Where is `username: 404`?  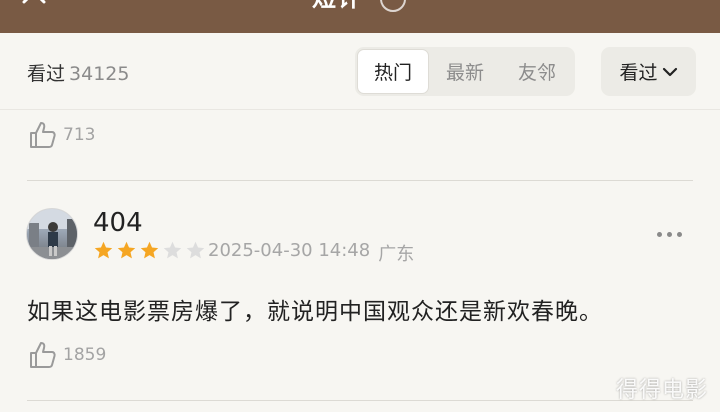
username: 404 is located at coordinates (118, 223).